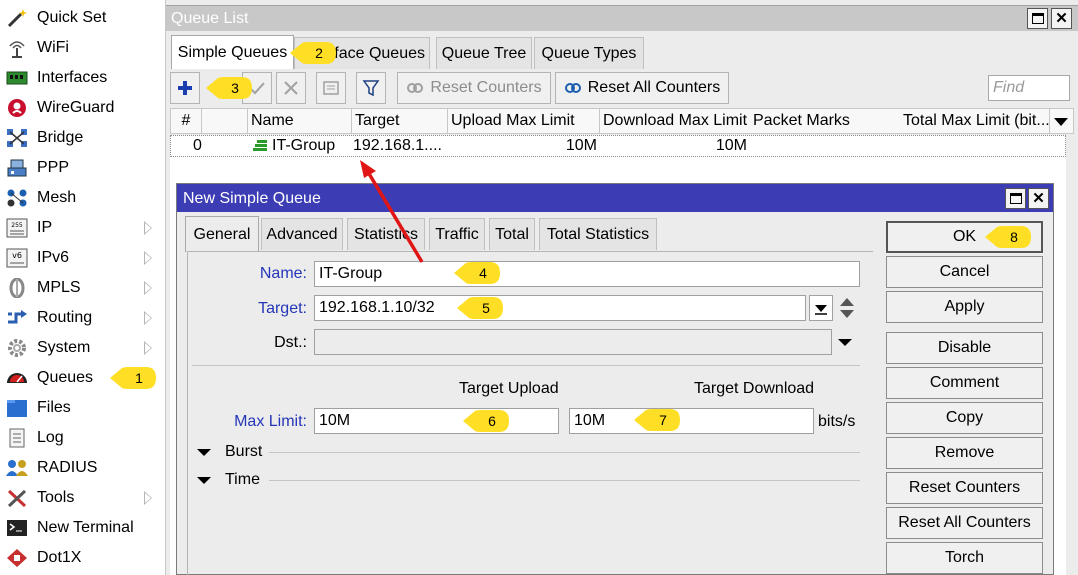 Image resolution: width=1078 pixels, height=575 pixels. I want to click on red-annotation-arrow, so click(392, 211).